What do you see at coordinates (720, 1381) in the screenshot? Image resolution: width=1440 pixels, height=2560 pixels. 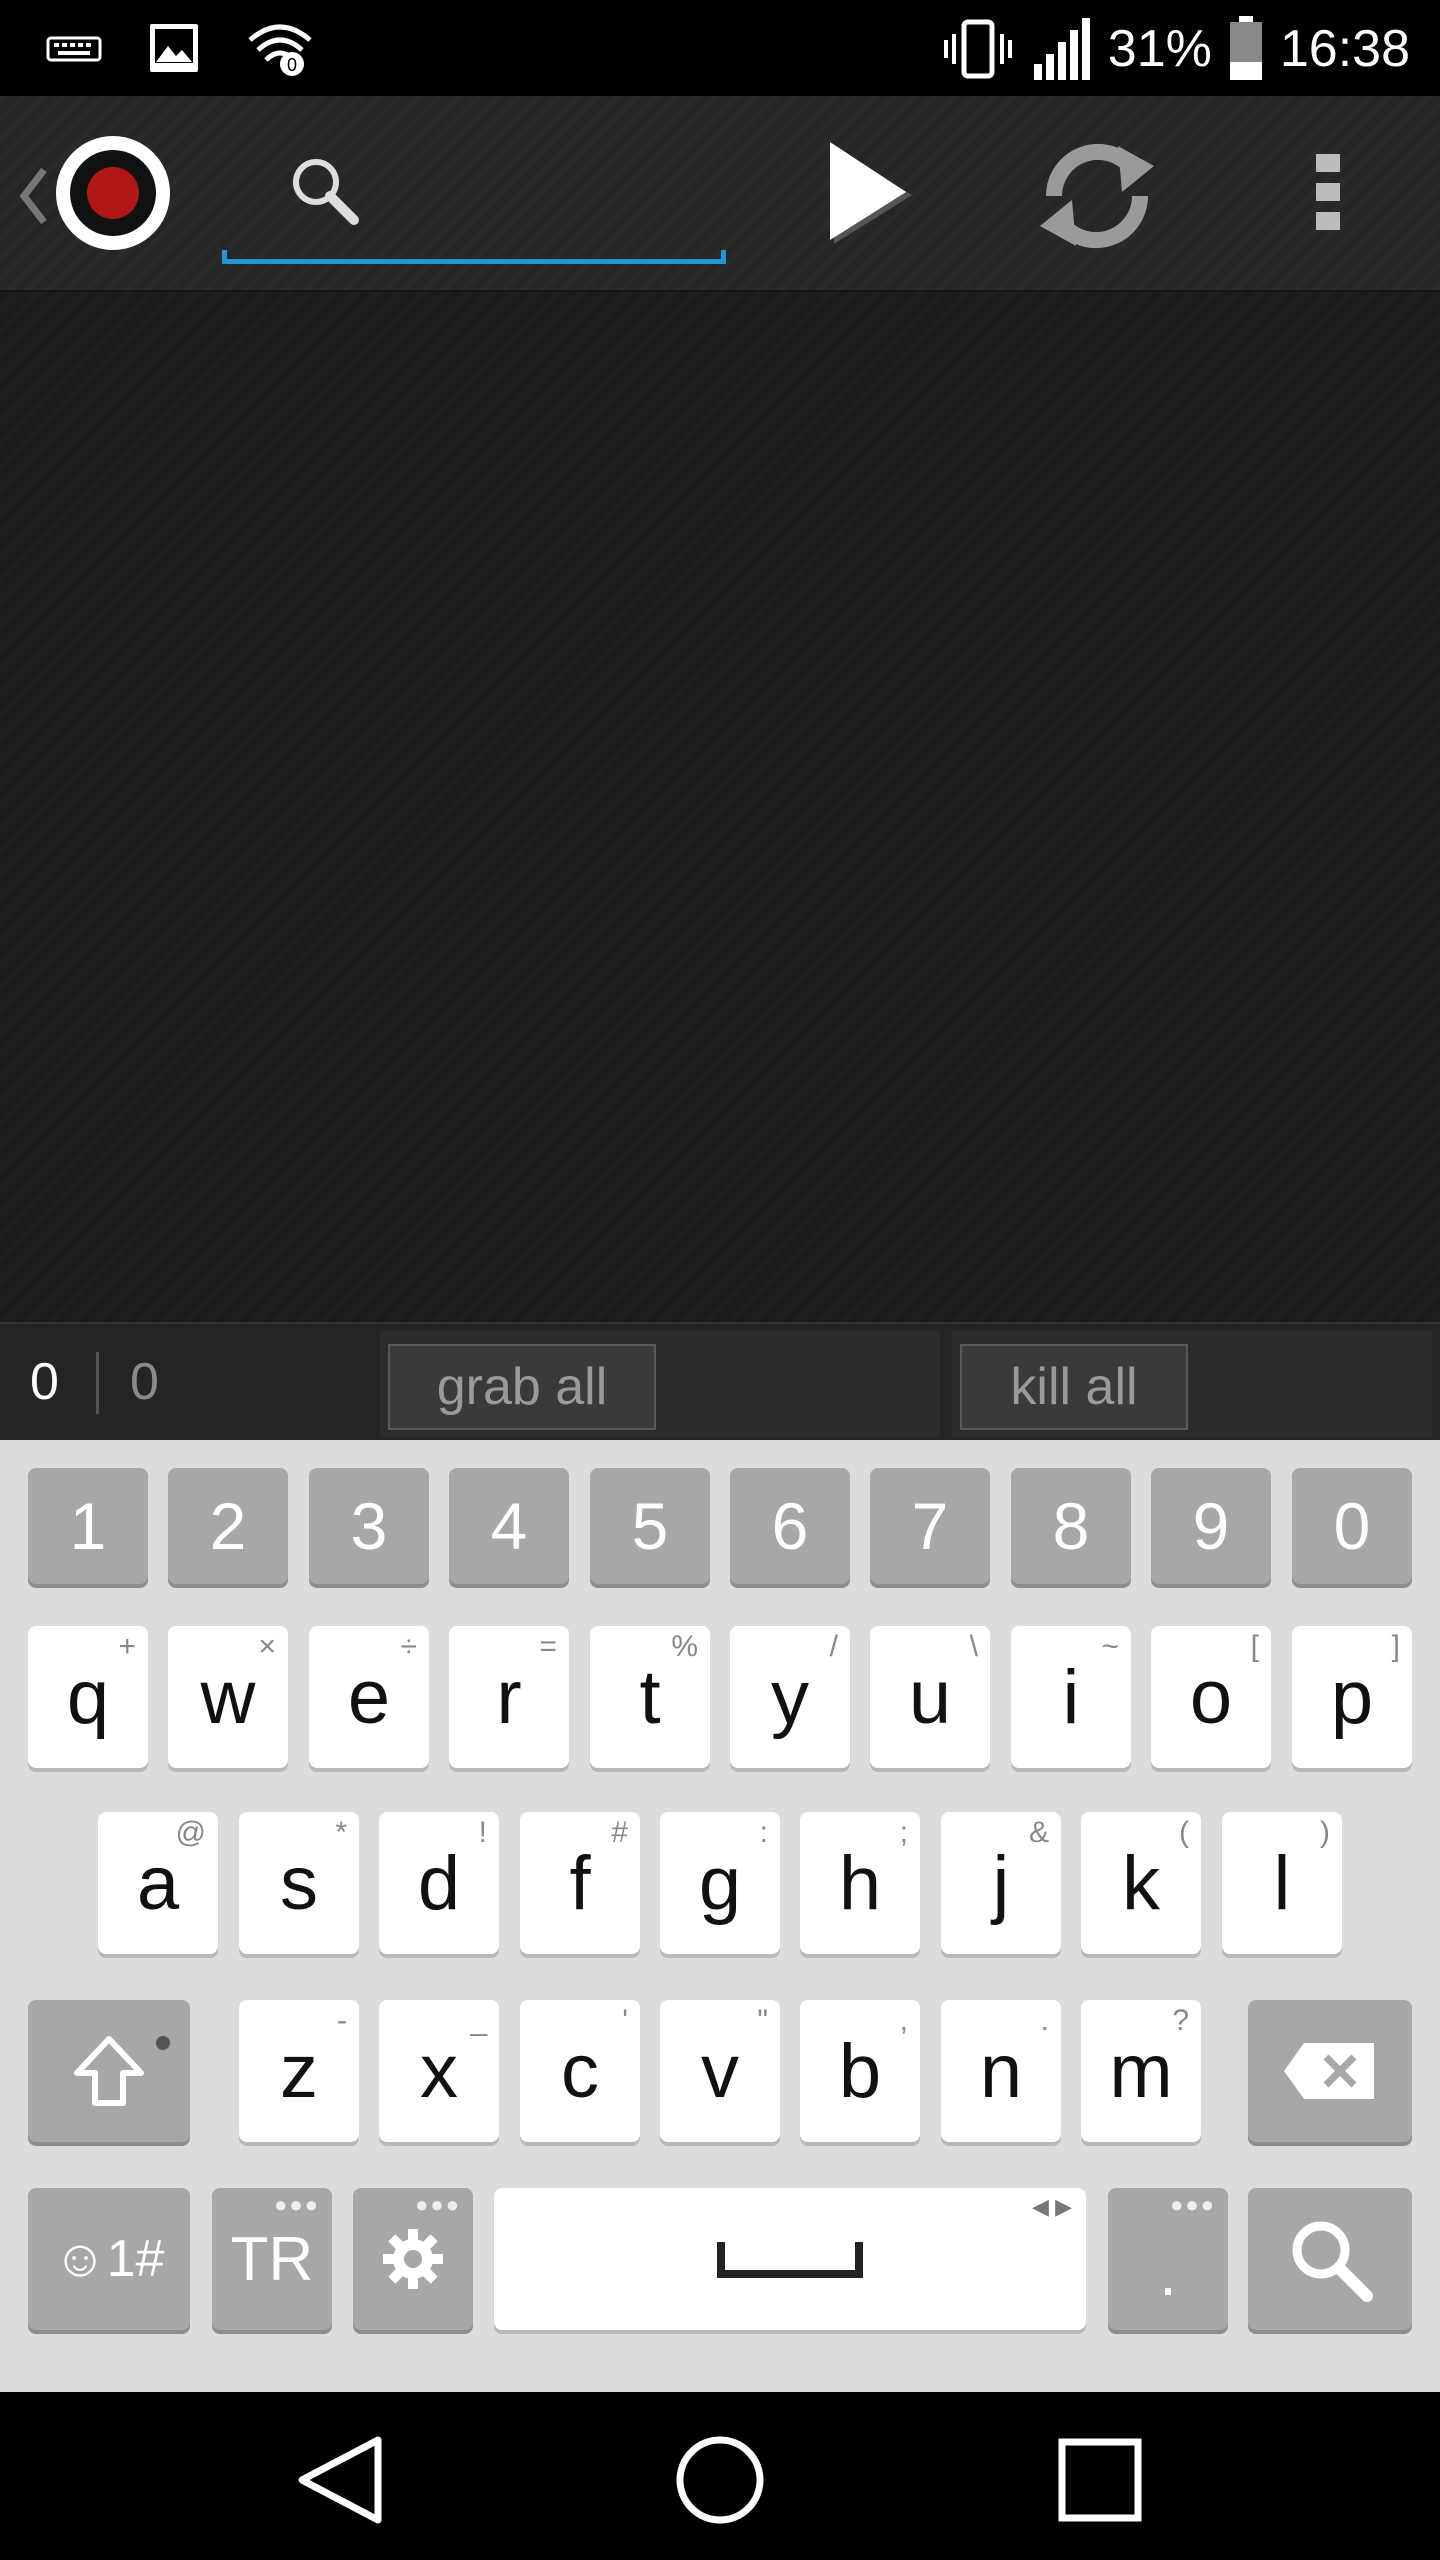 I see `bottom-action-bar: 0 0 grab all kill all` at bounding box center [720, 1381].